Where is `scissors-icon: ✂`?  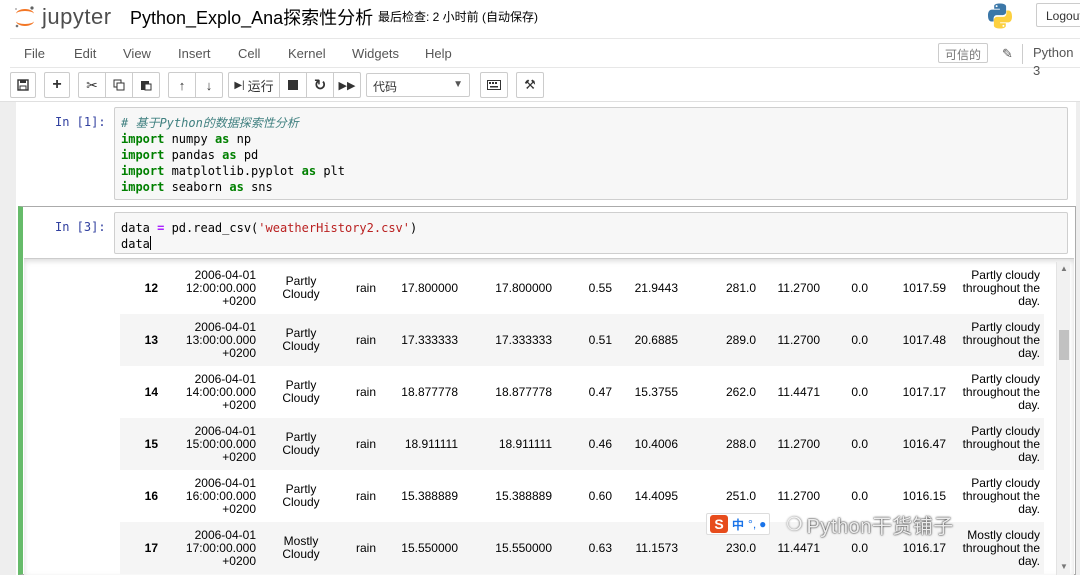 scissors-icon: ✂ is located at coordinates (92, 84).